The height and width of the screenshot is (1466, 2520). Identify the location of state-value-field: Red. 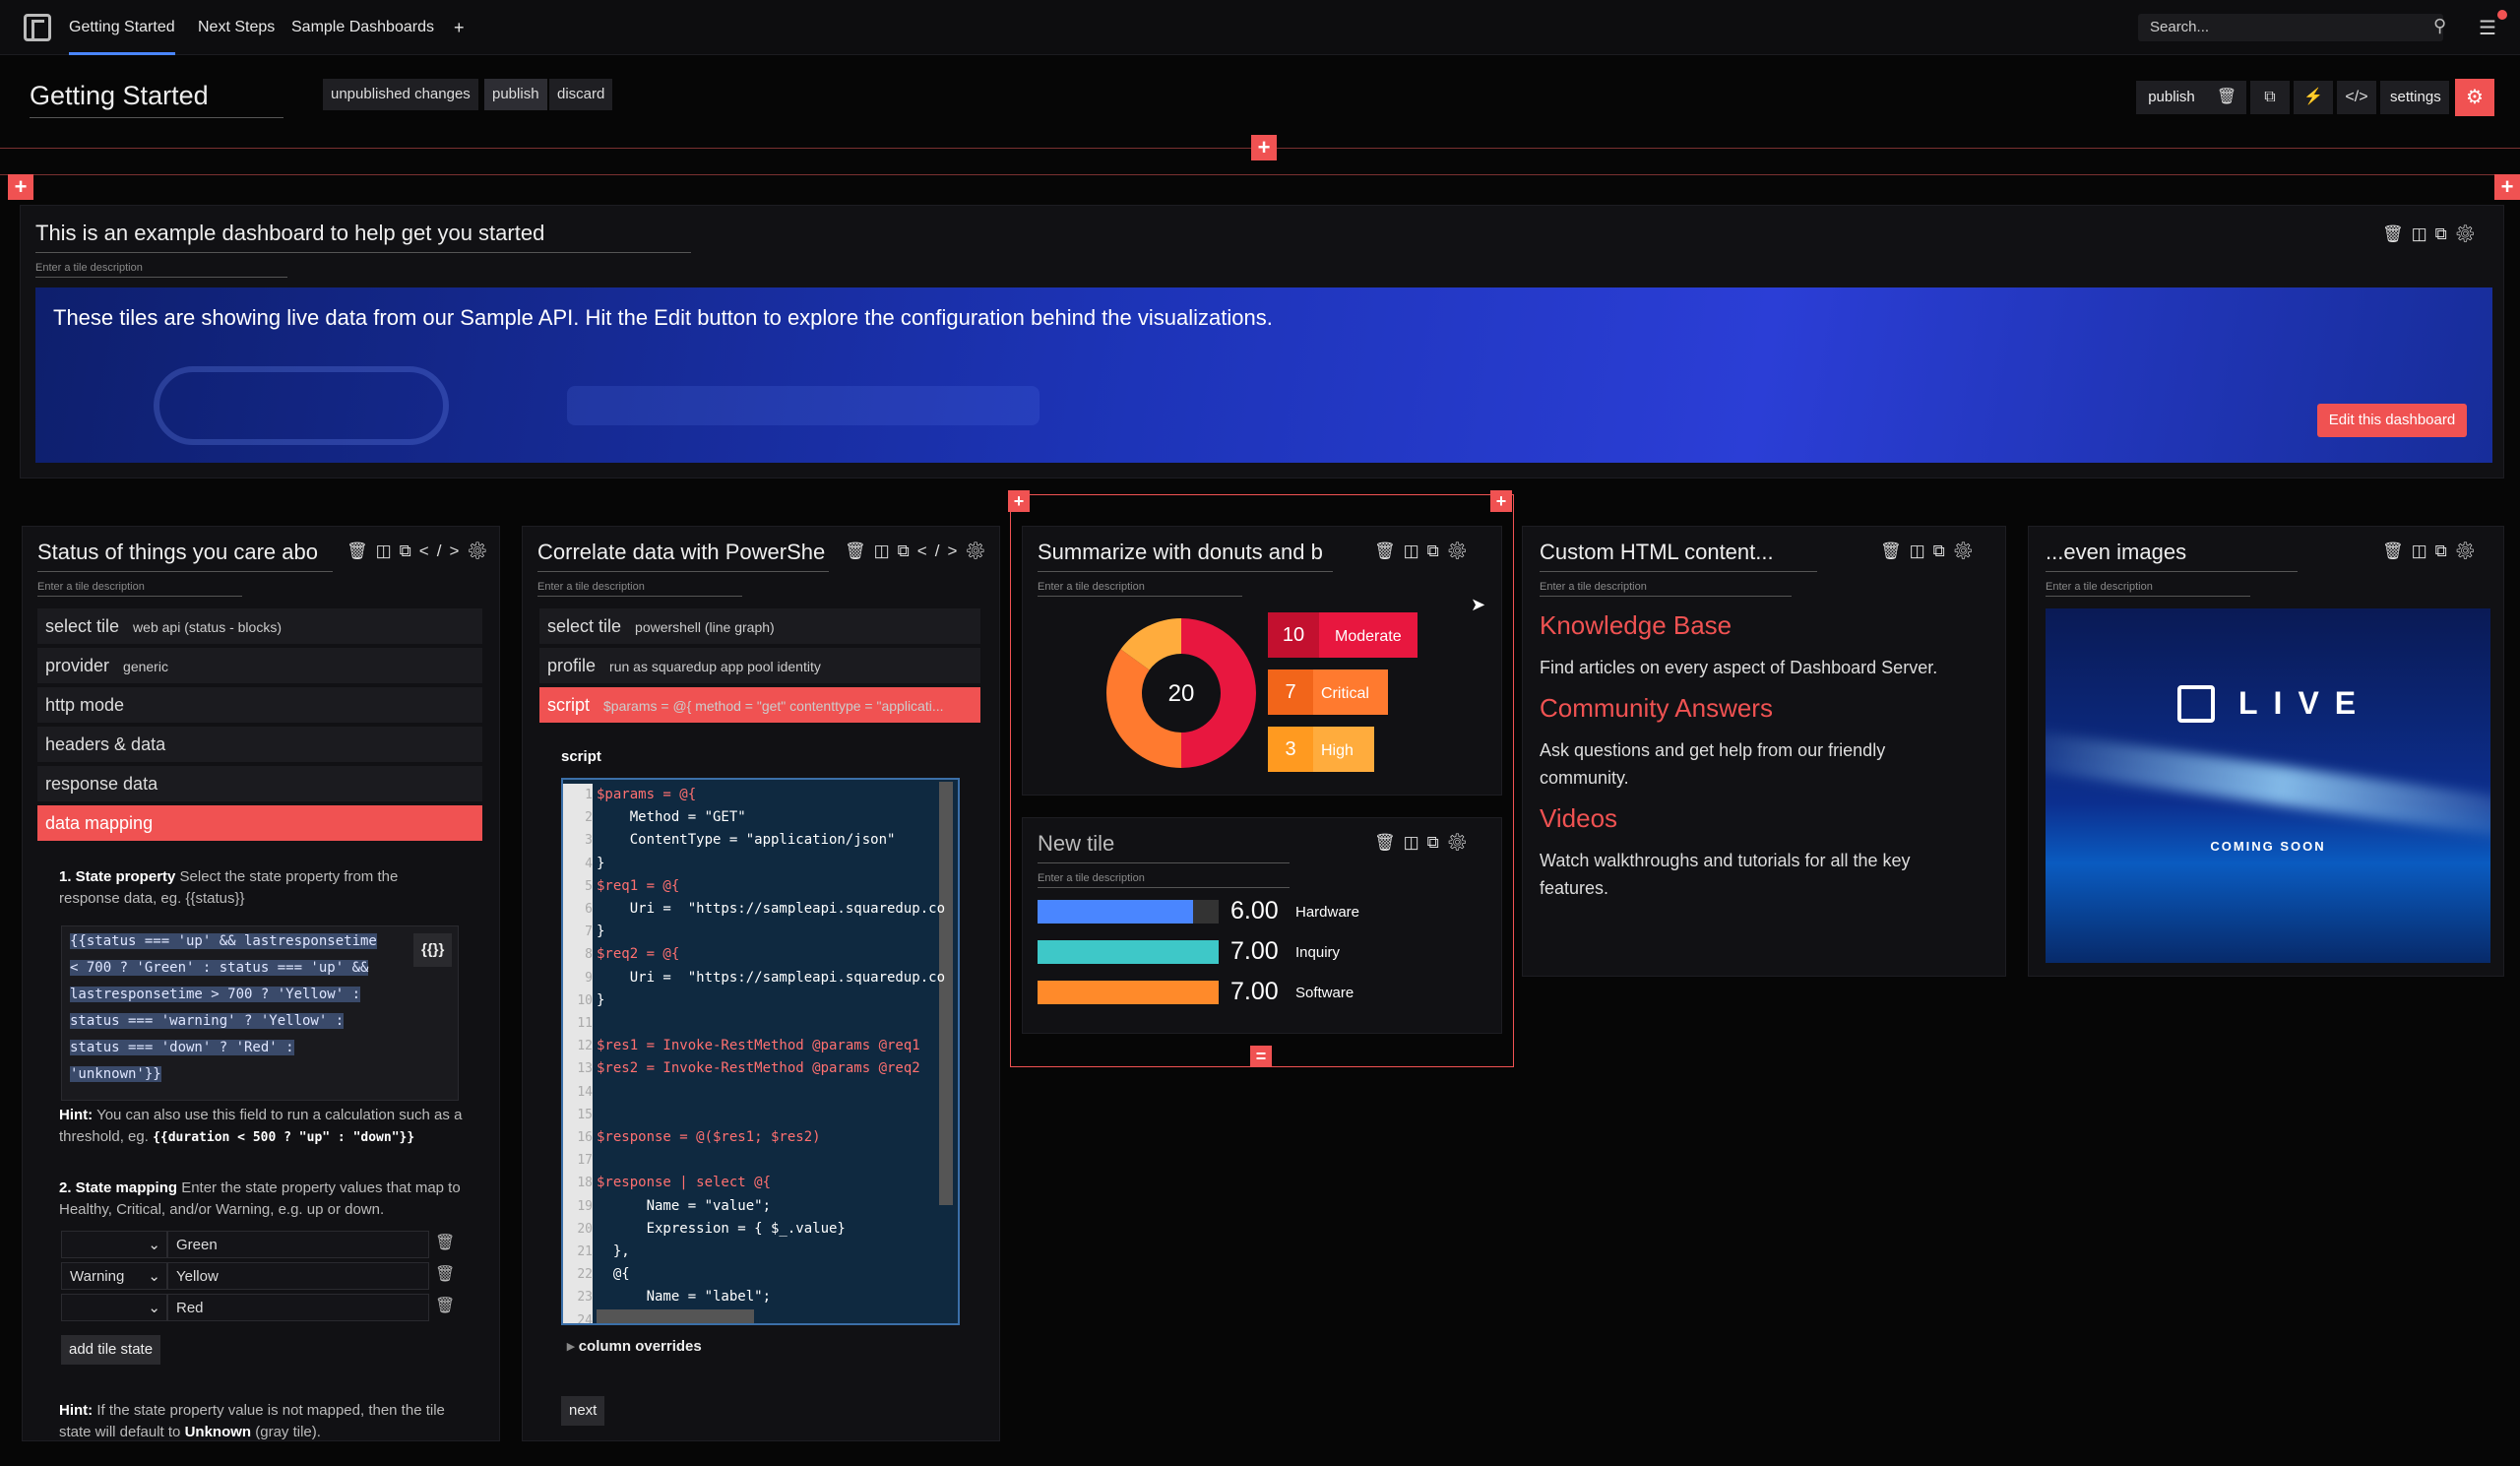
(298, 1308).